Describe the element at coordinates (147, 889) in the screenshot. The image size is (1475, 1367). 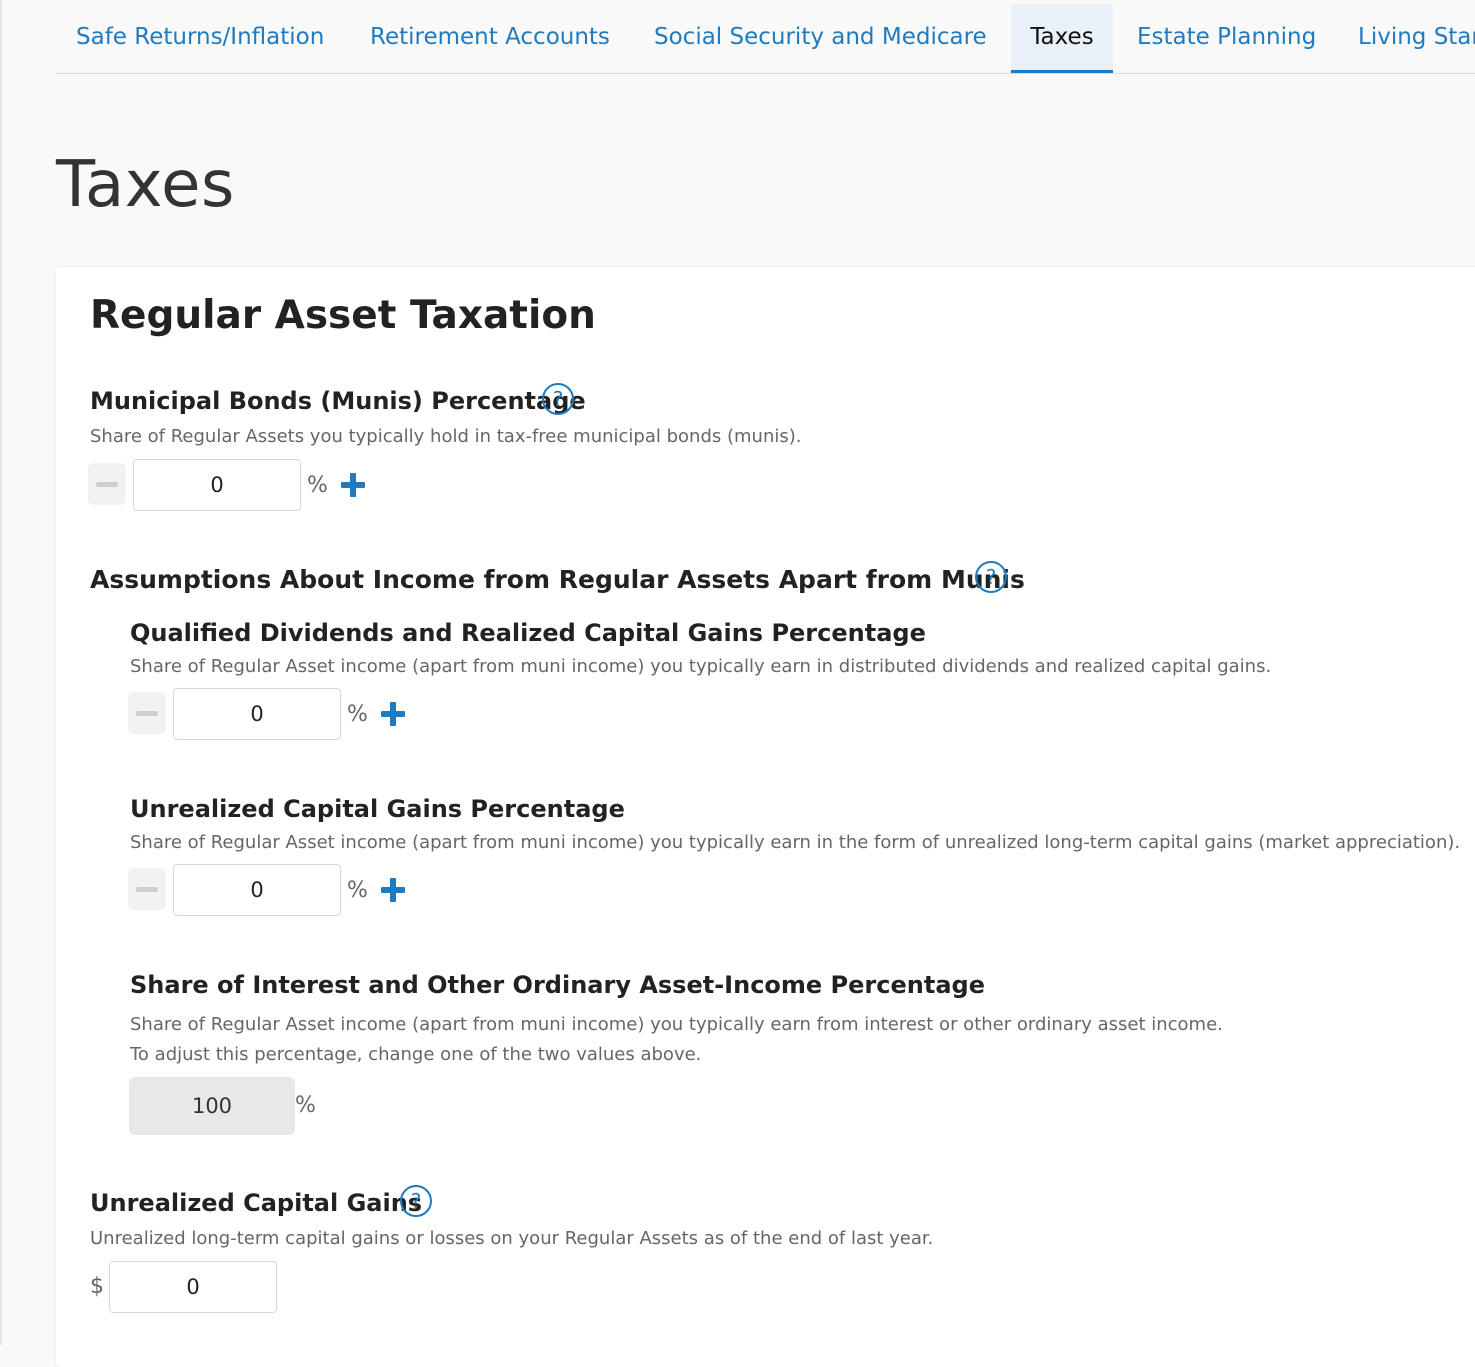
I see `unrealized-pct-decrement-button` at that location.